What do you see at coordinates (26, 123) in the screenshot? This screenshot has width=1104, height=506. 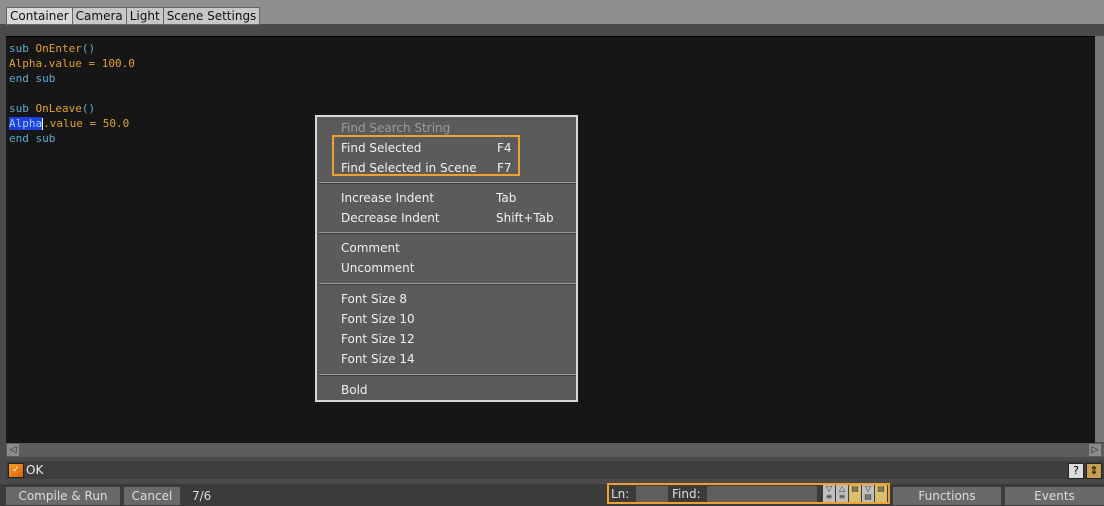 I see `selected-text: Alpha` at bounding box center [26, 123].